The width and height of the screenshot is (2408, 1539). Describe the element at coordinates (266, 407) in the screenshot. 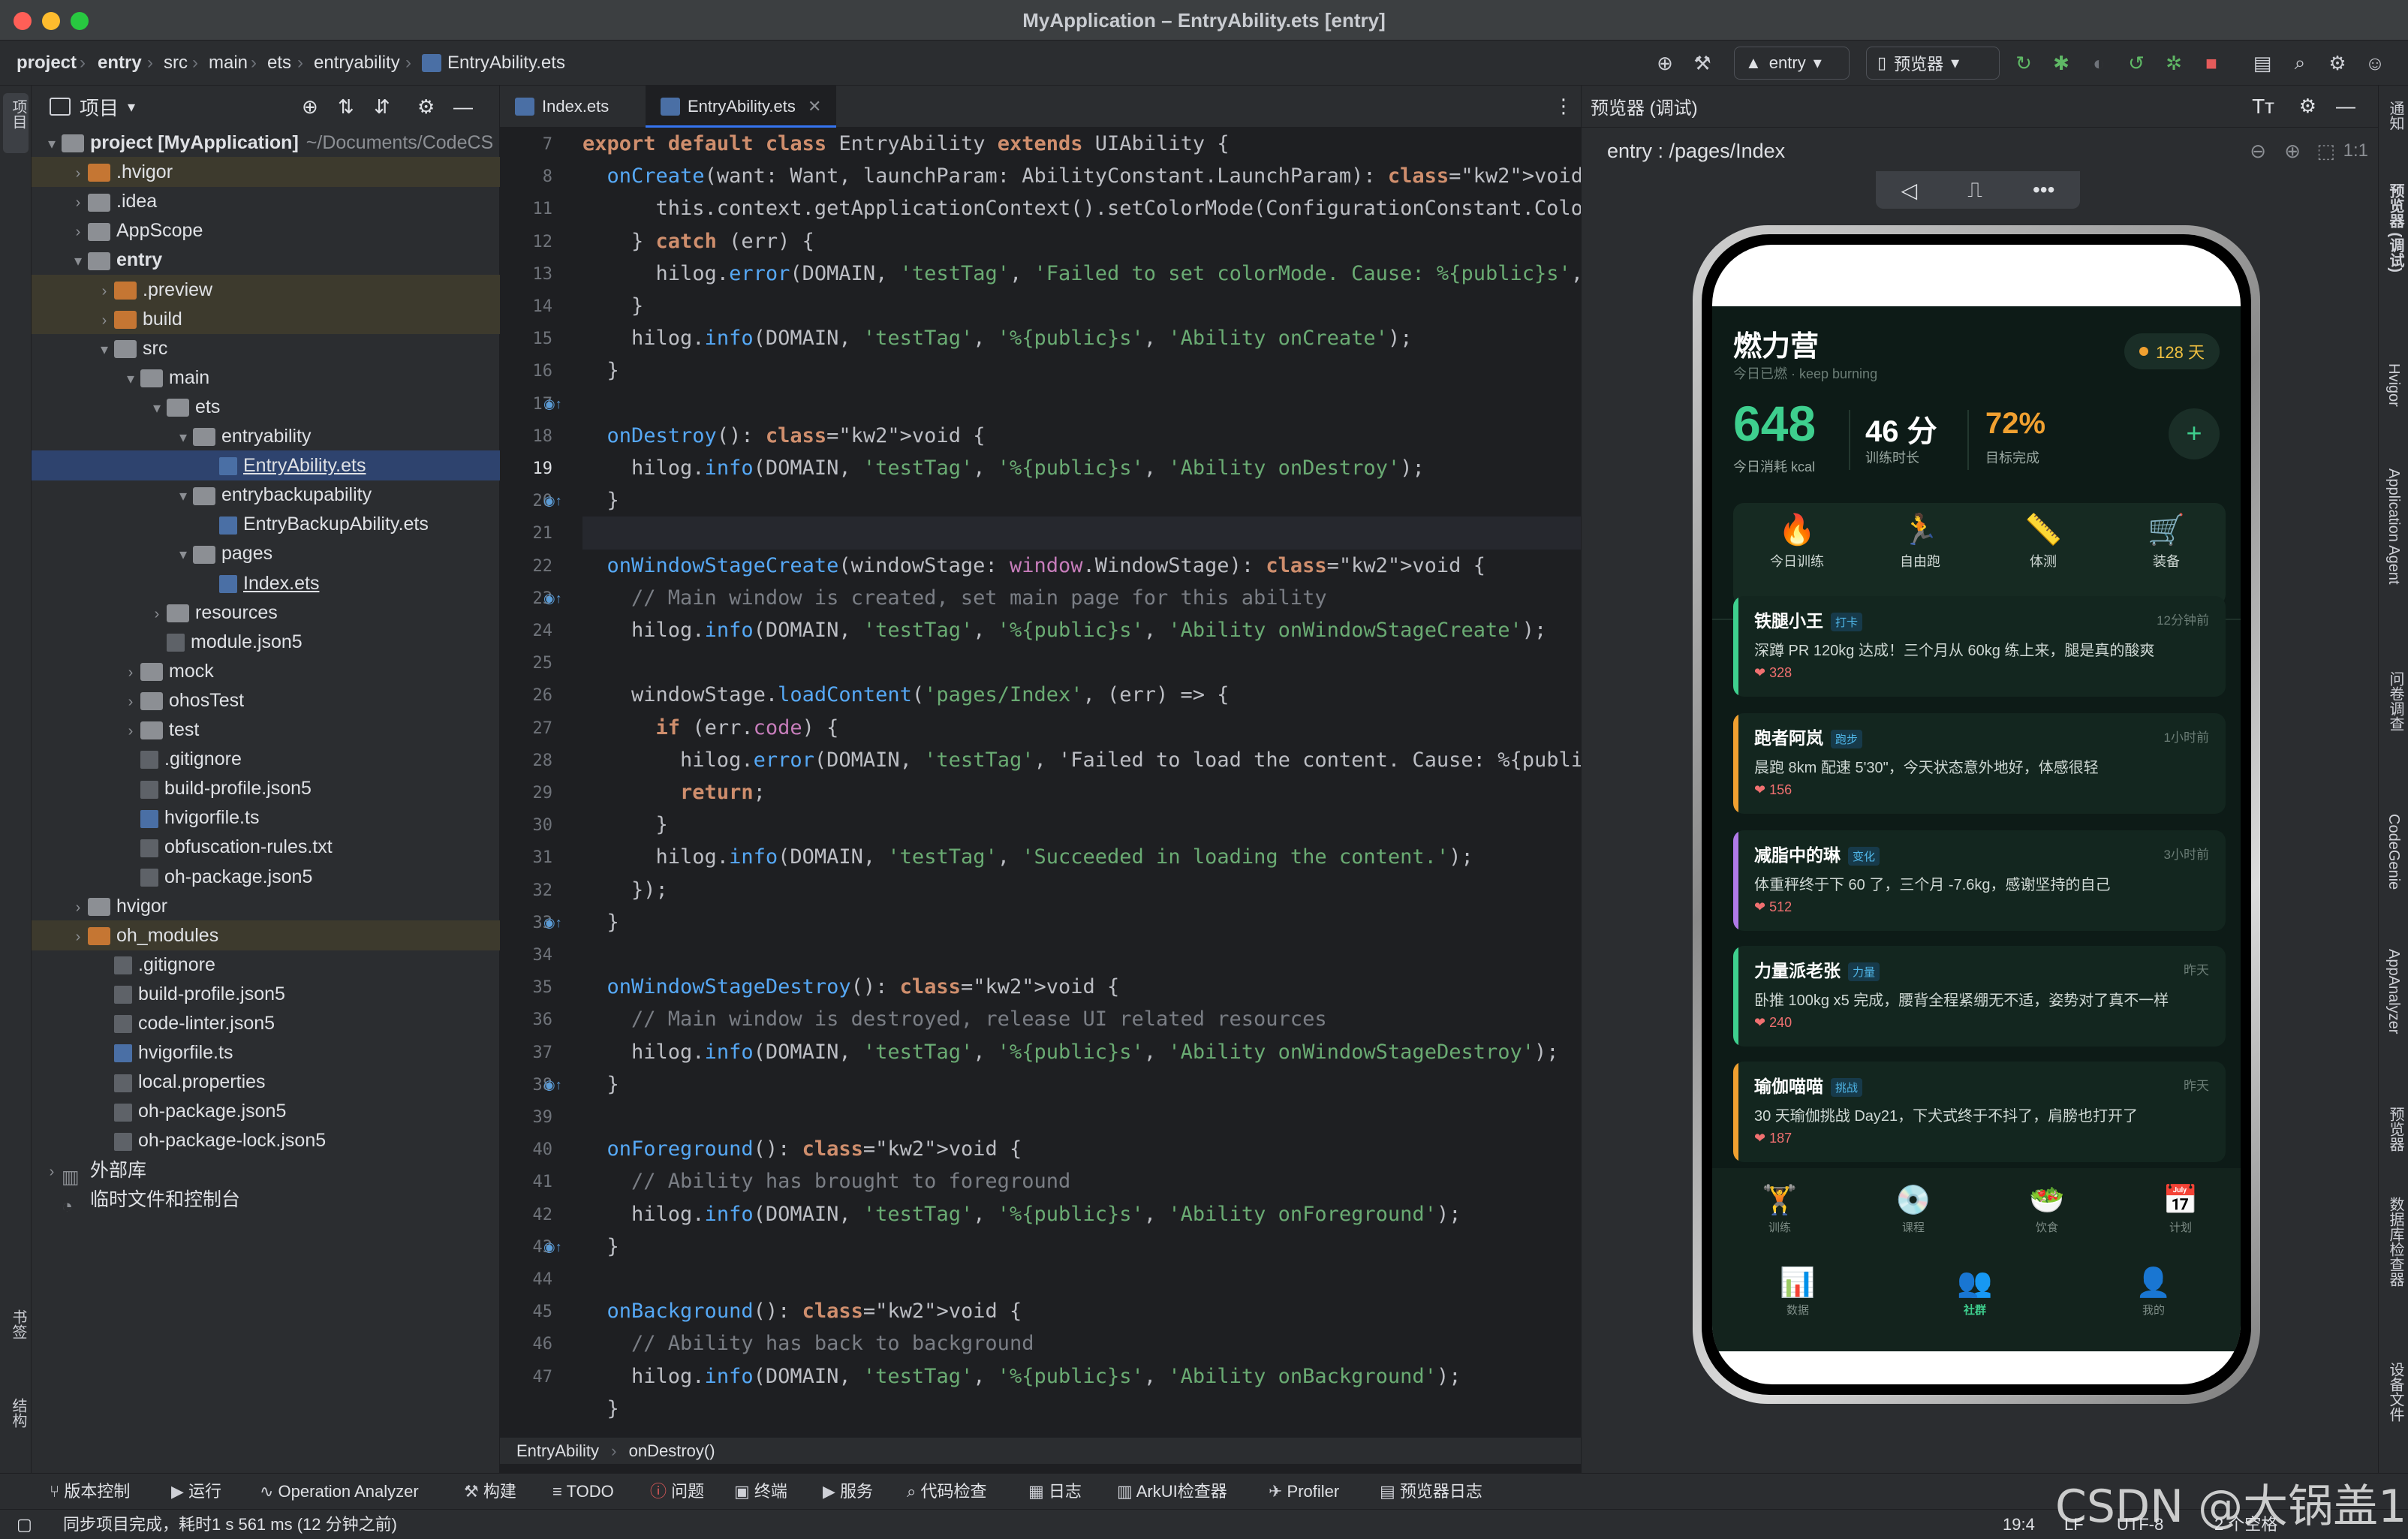

I see `tree-folder: ▾ ets` at that location.